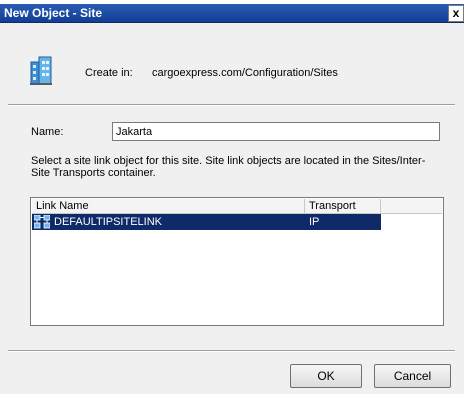  What do you see at coordinates (42, 222) in the screenshot?
I see `site-link-icon` at bounding box center [42, 222].